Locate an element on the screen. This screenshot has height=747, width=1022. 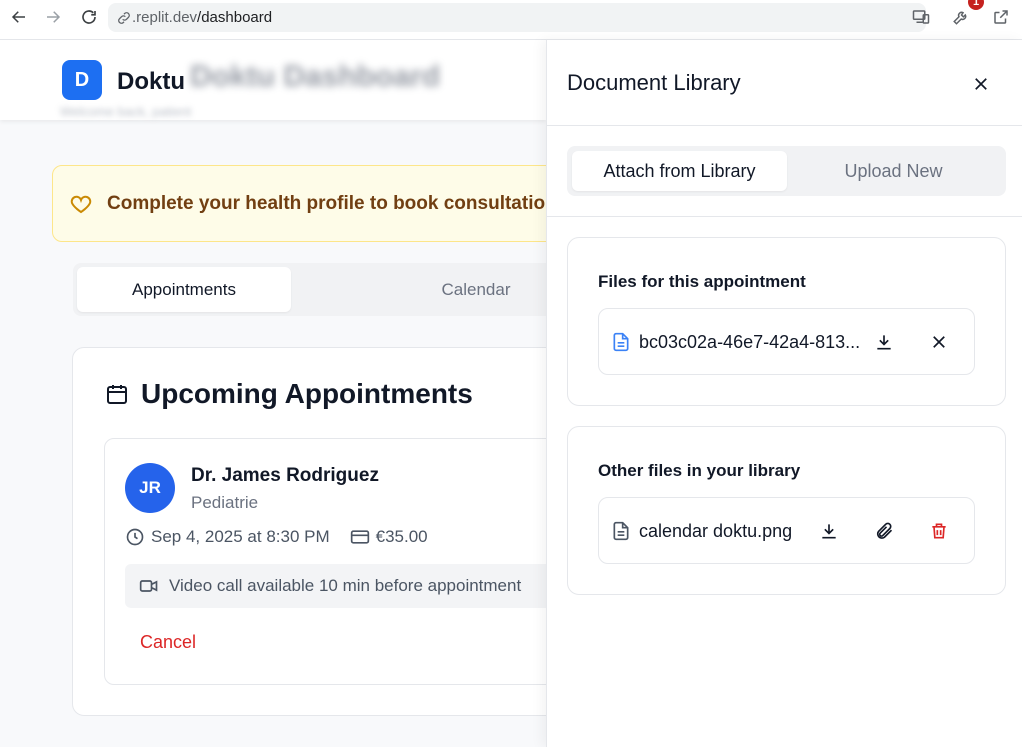
logo: D is located at coordinates (82, 80).